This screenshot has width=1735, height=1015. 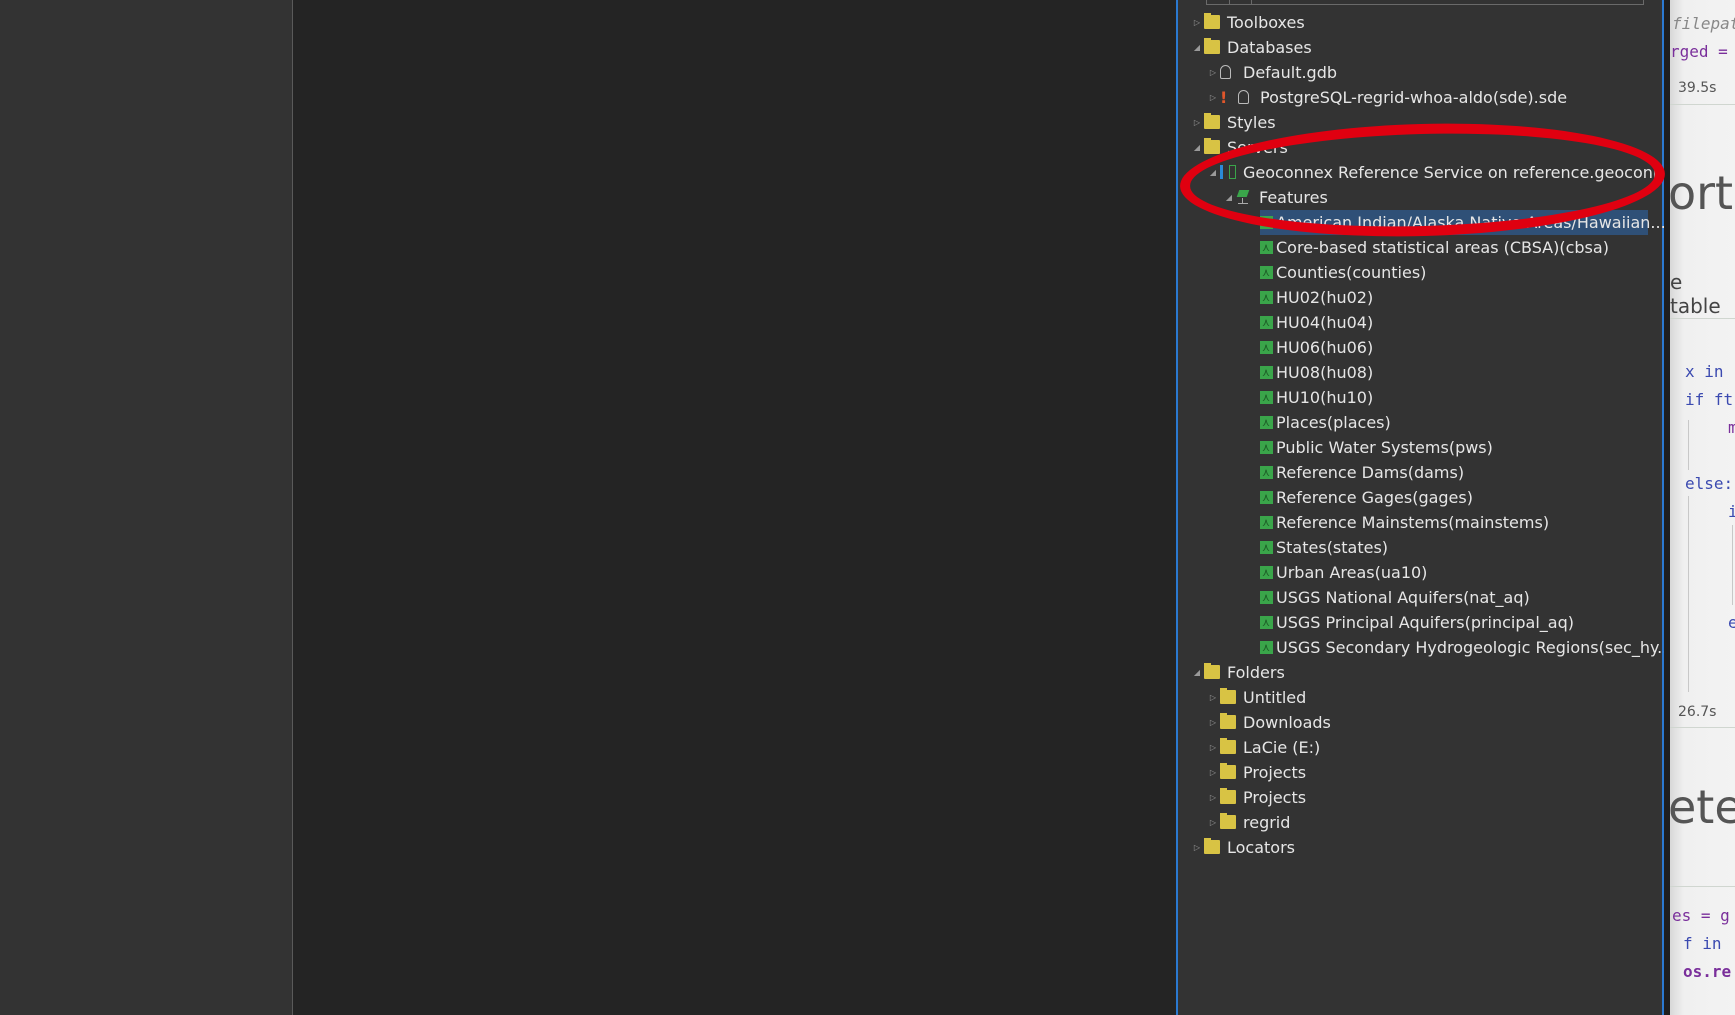 I want to click on tree-item: HU04(hu04), so click(x=1418, y=322).